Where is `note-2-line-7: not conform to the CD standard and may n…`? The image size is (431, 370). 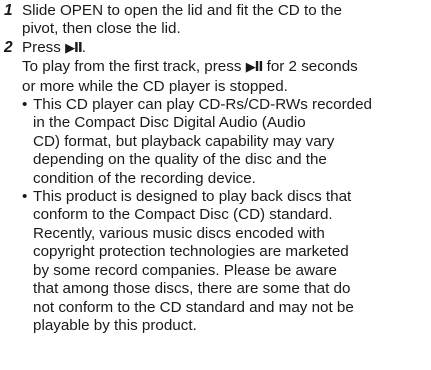 note-2-line-7: not conform to the CD standard and may n… is located at coordinates (193, 307).